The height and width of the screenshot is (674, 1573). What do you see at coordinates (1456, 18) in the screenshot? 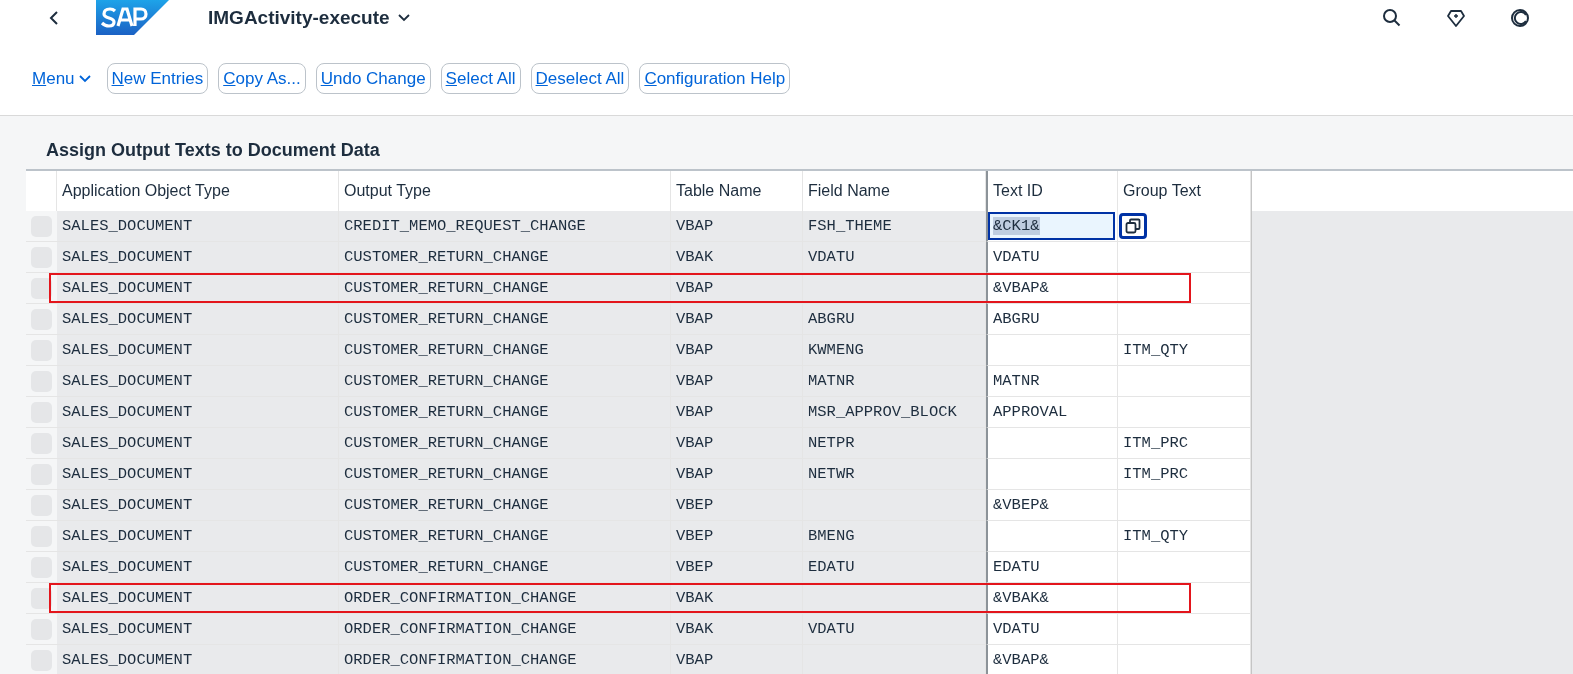
I see `diamond-icon` at bounding box center [1456, 18].